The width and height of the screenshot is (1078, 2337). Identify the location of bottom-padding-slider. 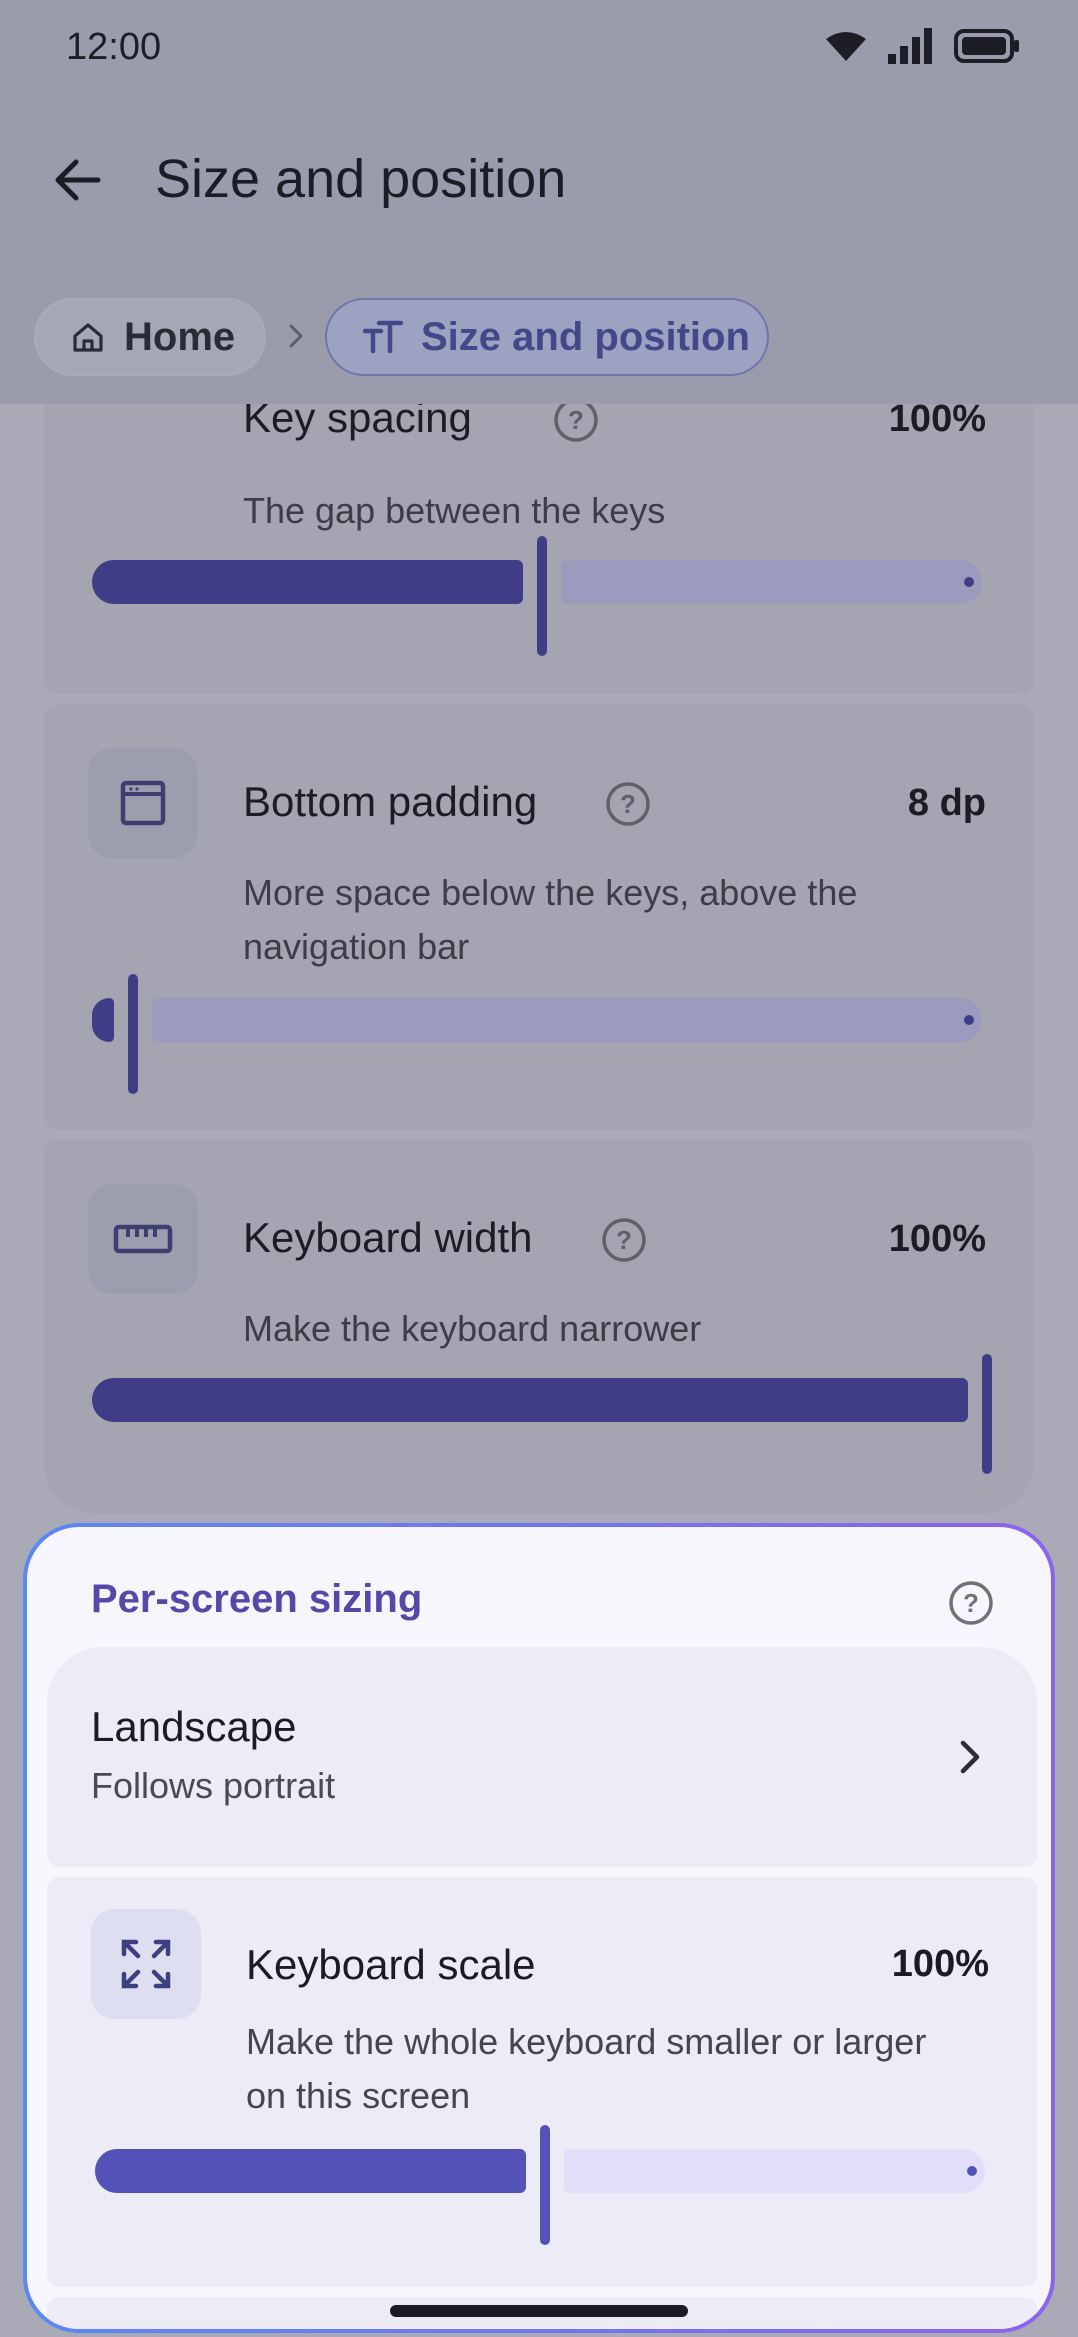
(542, 1034).